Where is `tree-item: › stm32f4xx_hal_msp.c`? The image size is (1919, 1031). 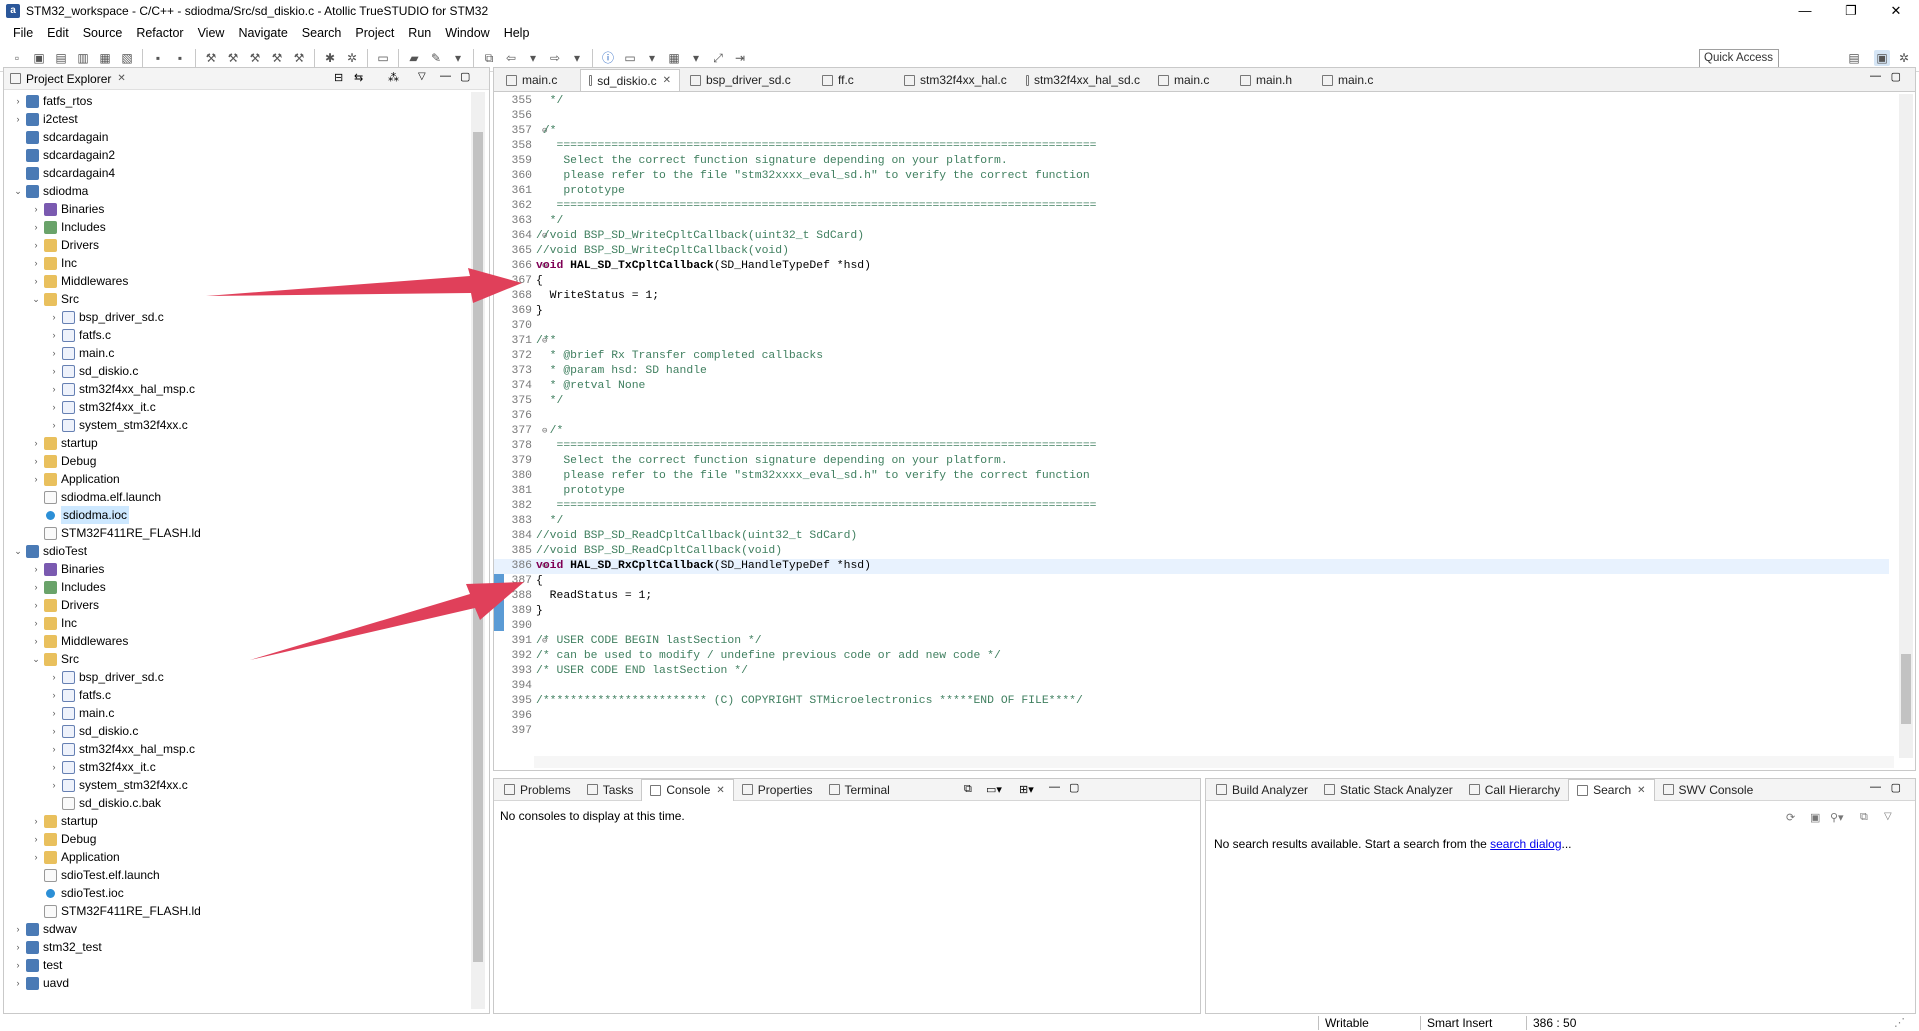
tree-item: › stm32f4xx_hal_msp.c is located at coordinates (122, 389).